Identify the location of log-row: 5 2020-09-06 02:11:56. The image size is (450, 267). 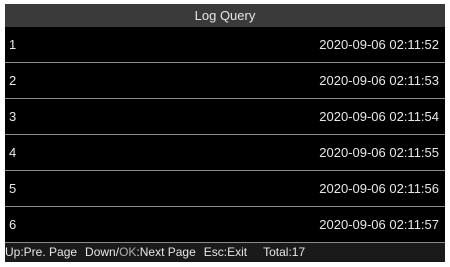
(225, 189).